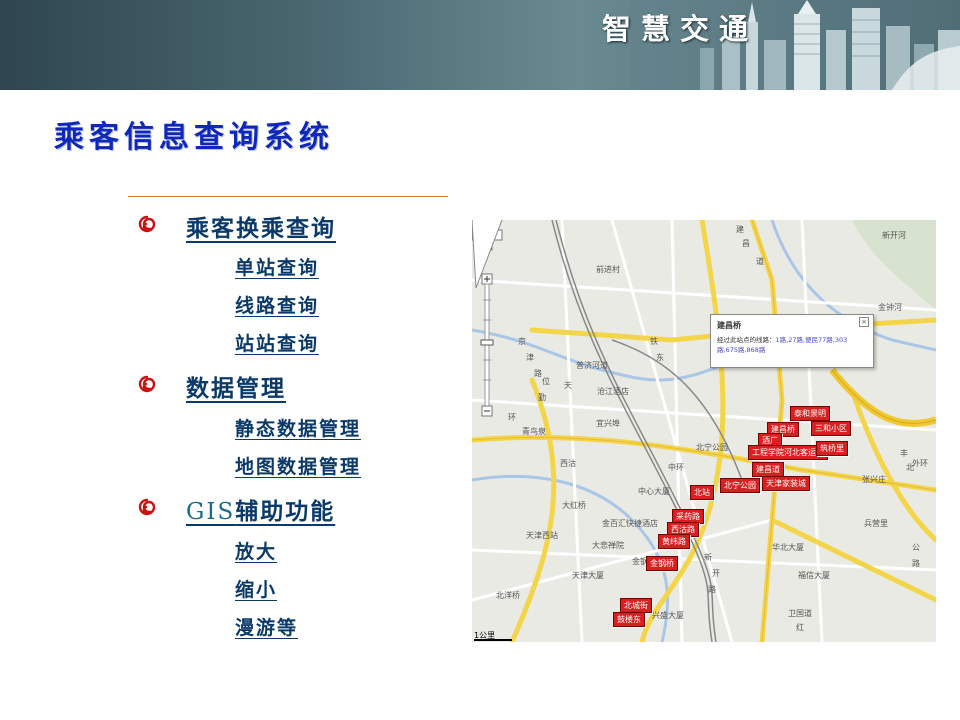  Describe the element at coordinates (256, 588) in the screenshot. I see `menu-zoom-out: 缩小` at that location.